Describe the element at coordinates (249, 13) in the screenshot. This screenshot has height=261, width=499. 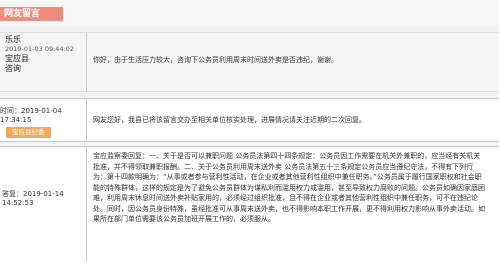
I see `header-bar: 网友留言` at that location.